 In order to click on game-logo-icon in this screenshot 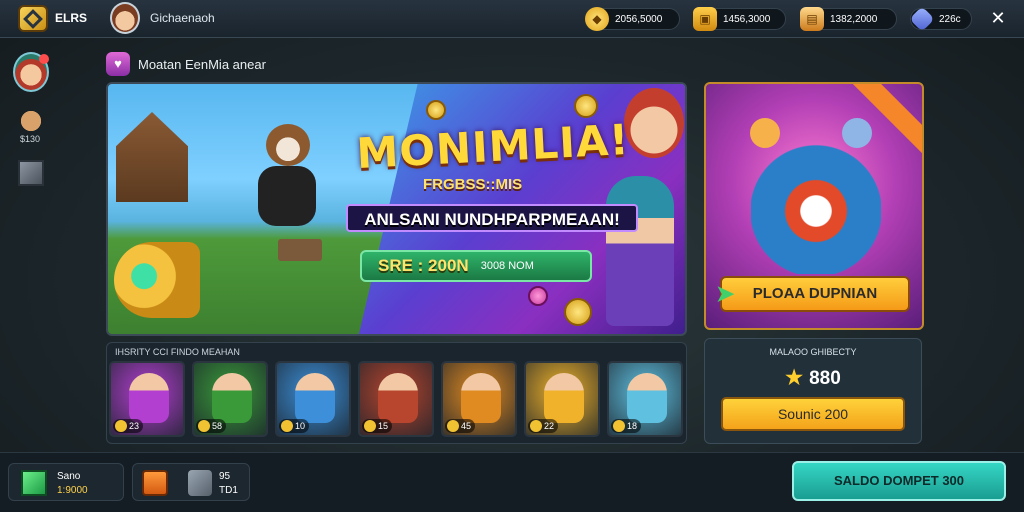, I will do `click(33, 18)`.